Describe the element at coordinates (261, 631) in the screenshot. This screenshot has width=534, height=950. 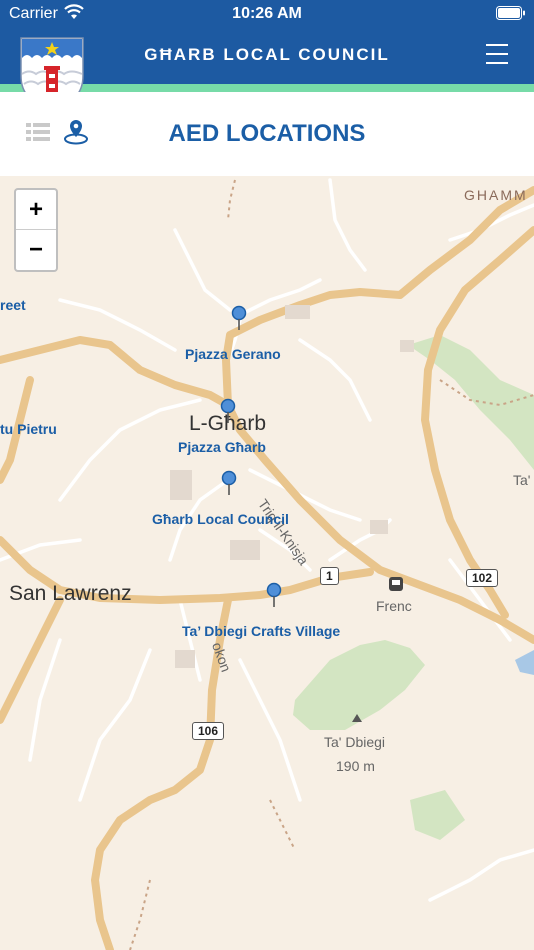
I see `aed-label-ta-dbiegi-crafts-village: Ta’ Dbiegi Crafts Village` at that location.